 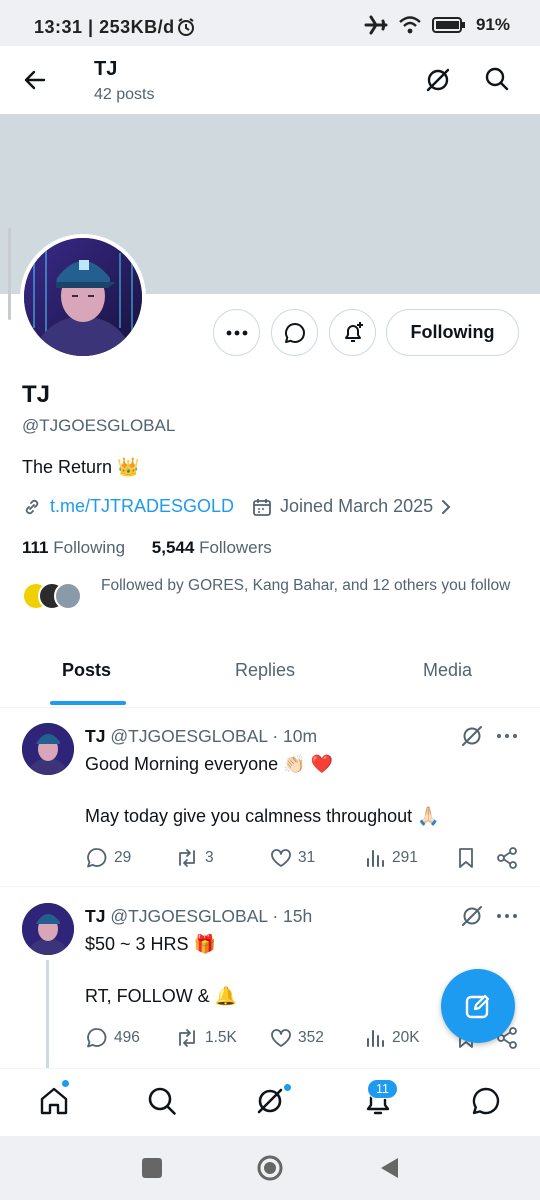 I want to click on message-button, so click(x=294, y=332).